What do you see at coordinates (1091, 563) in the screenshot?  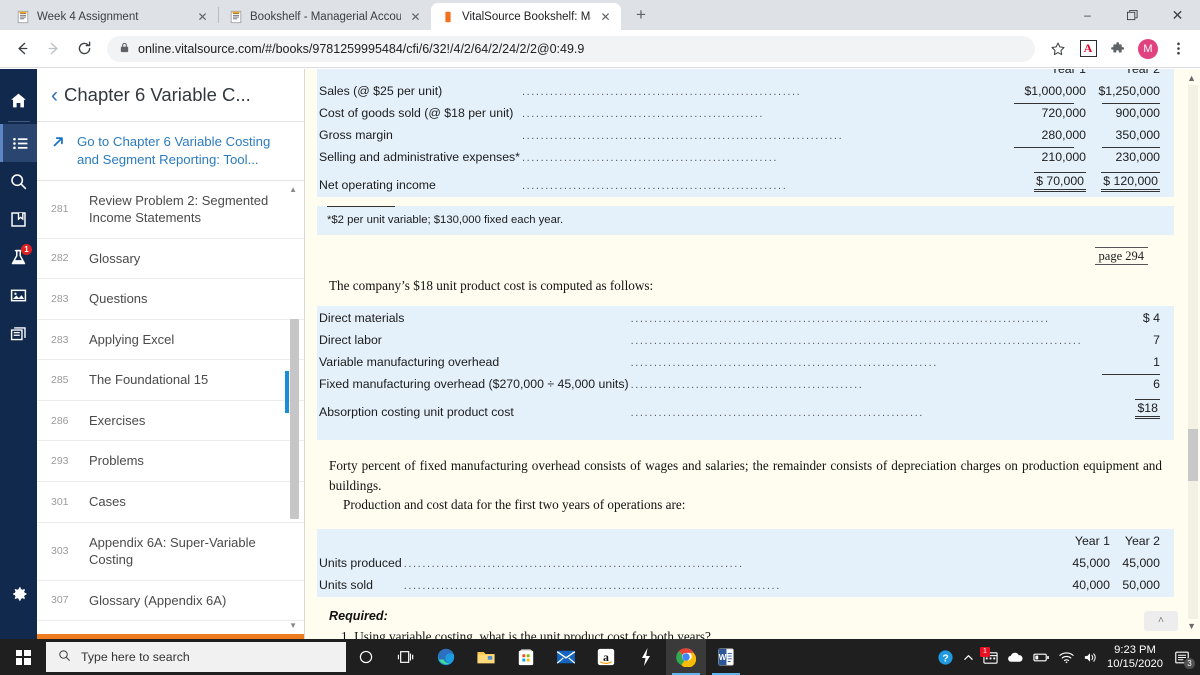 I see `row-year1-value: 45,000` at bounding box center [1091, 563].